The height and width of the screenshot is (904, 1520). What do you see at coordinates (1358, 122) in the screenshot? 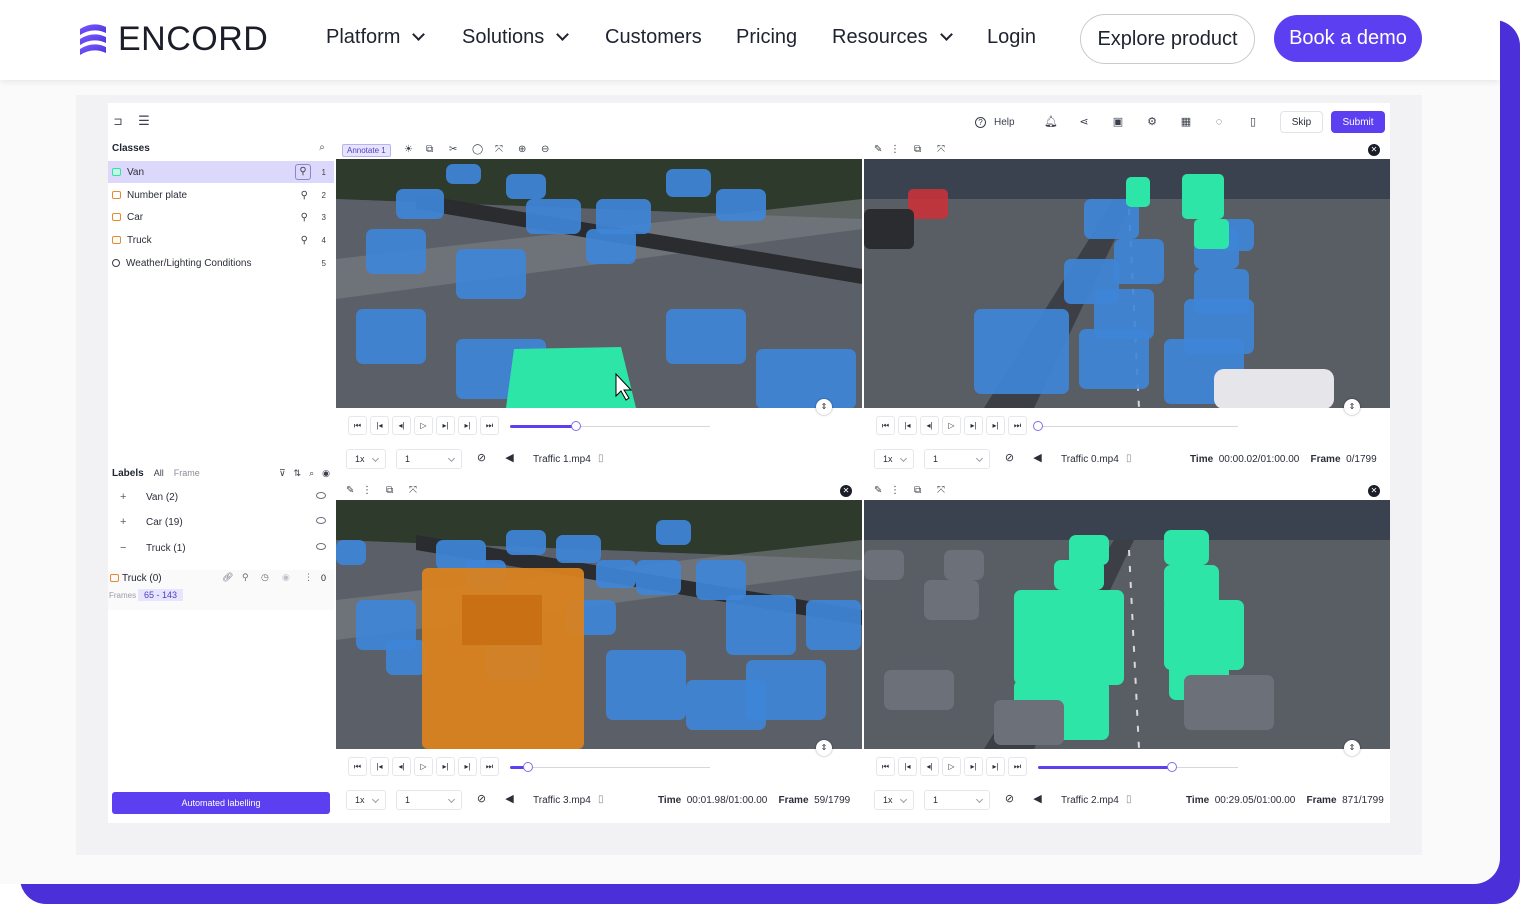
I see `submit-button: Submit` at bounding box center [1358, 122].